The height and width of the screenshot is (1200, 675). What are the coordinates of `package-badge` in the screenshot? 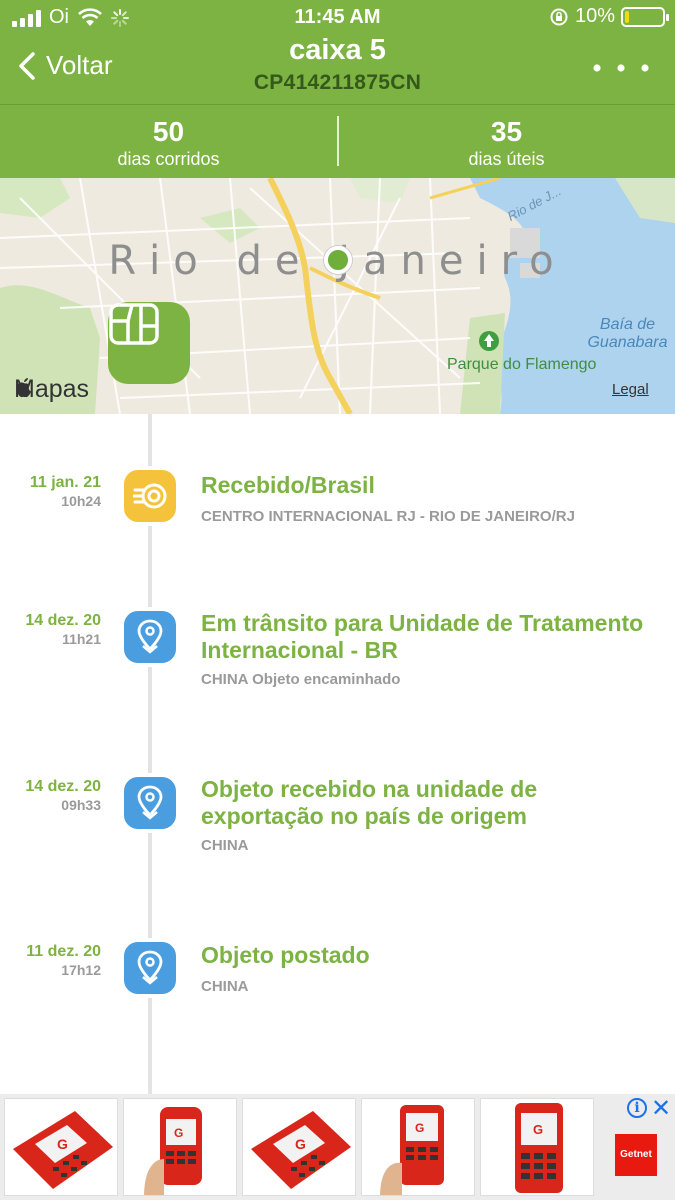 It's located at (149, 343).